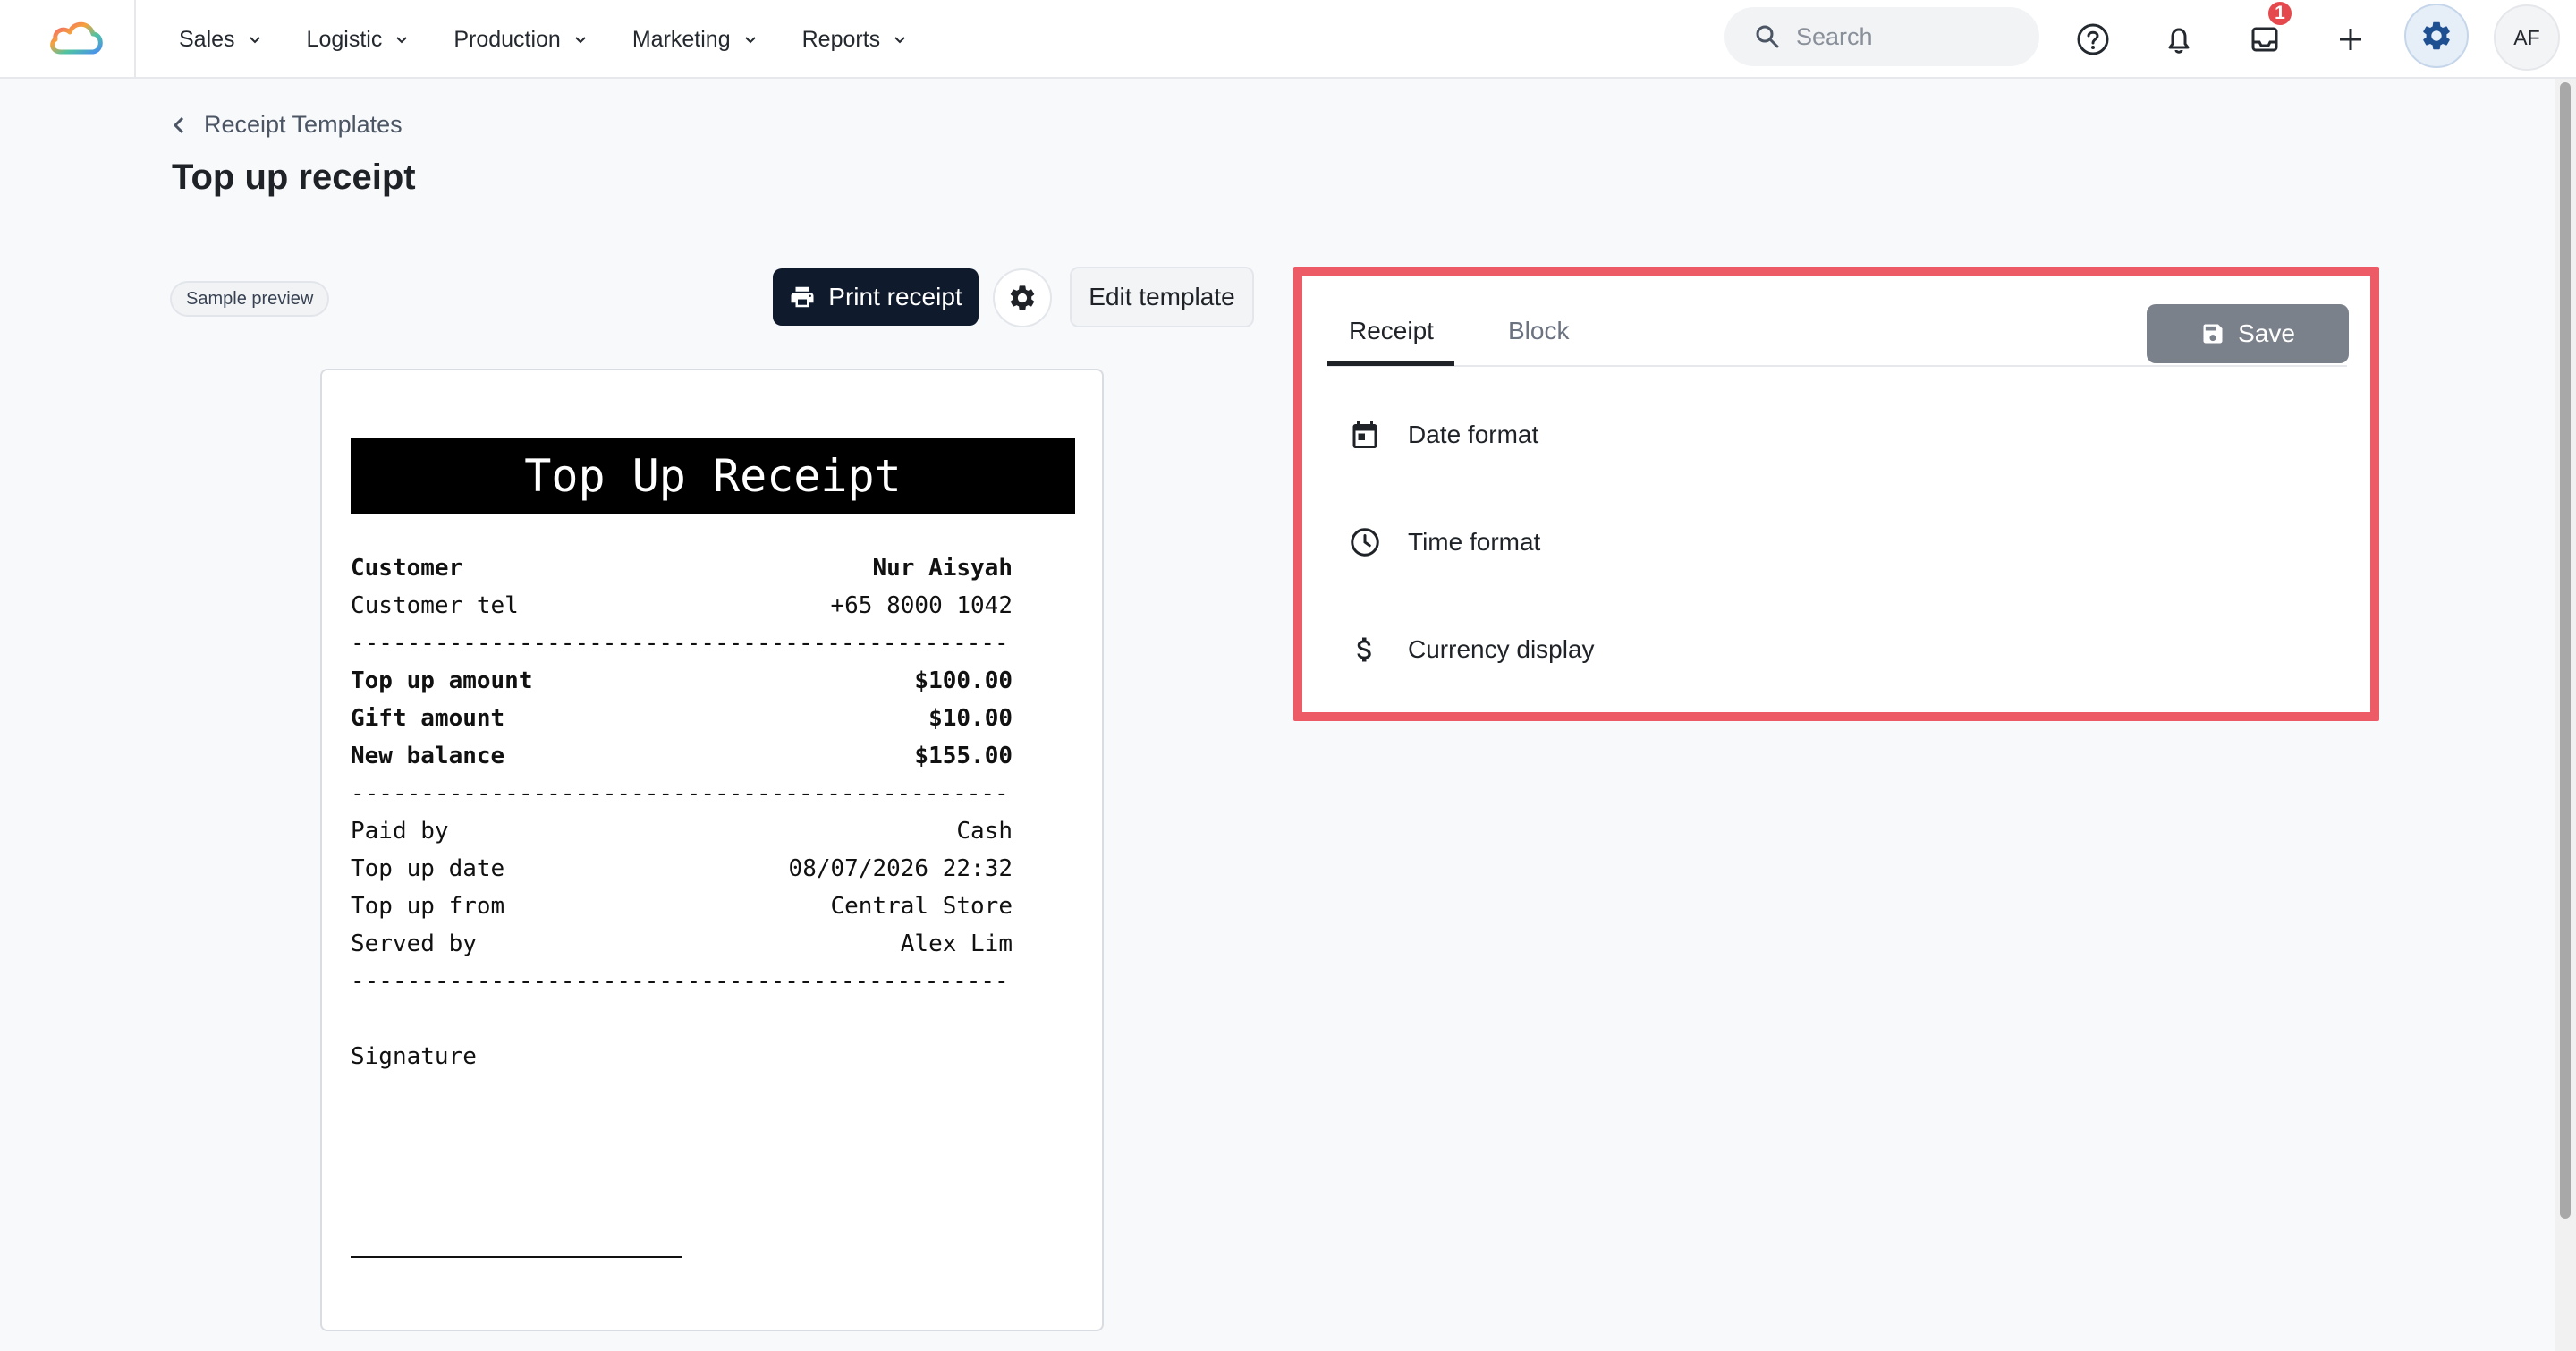 The image size is (2576, 1351). Describe the element at coordinates (414, 944) in the screenshot. I see `receipt-row-label: Served by` at that location.